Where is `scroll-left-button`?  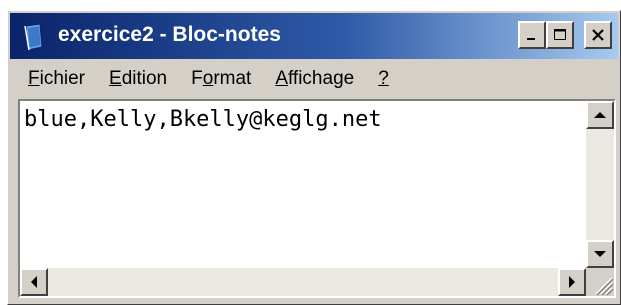
scroll-left-button is located at coordinates (34, 282).